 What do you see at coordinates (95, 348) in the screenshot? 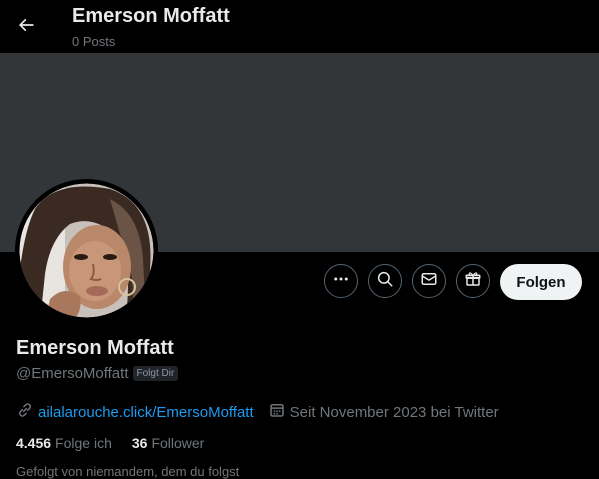
I see `profile-display-name: Emerson Moffatt` at bounding box center [95, 348].